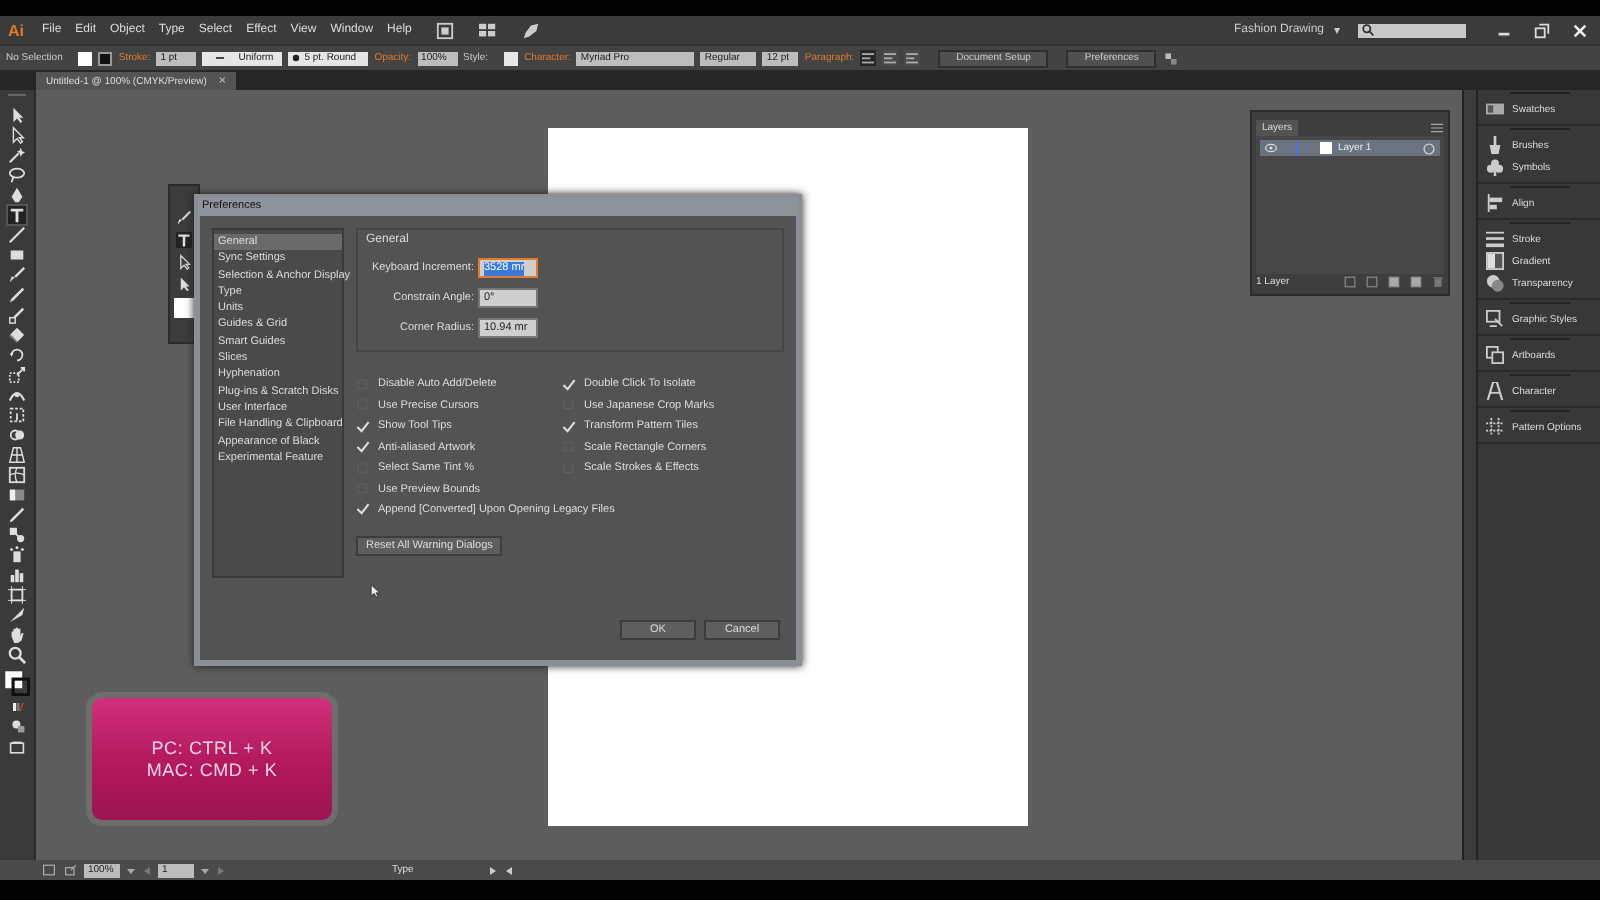  Describe the element at coordinates (1271, 148) in the screenshot. I see `eye-icon` at that location.